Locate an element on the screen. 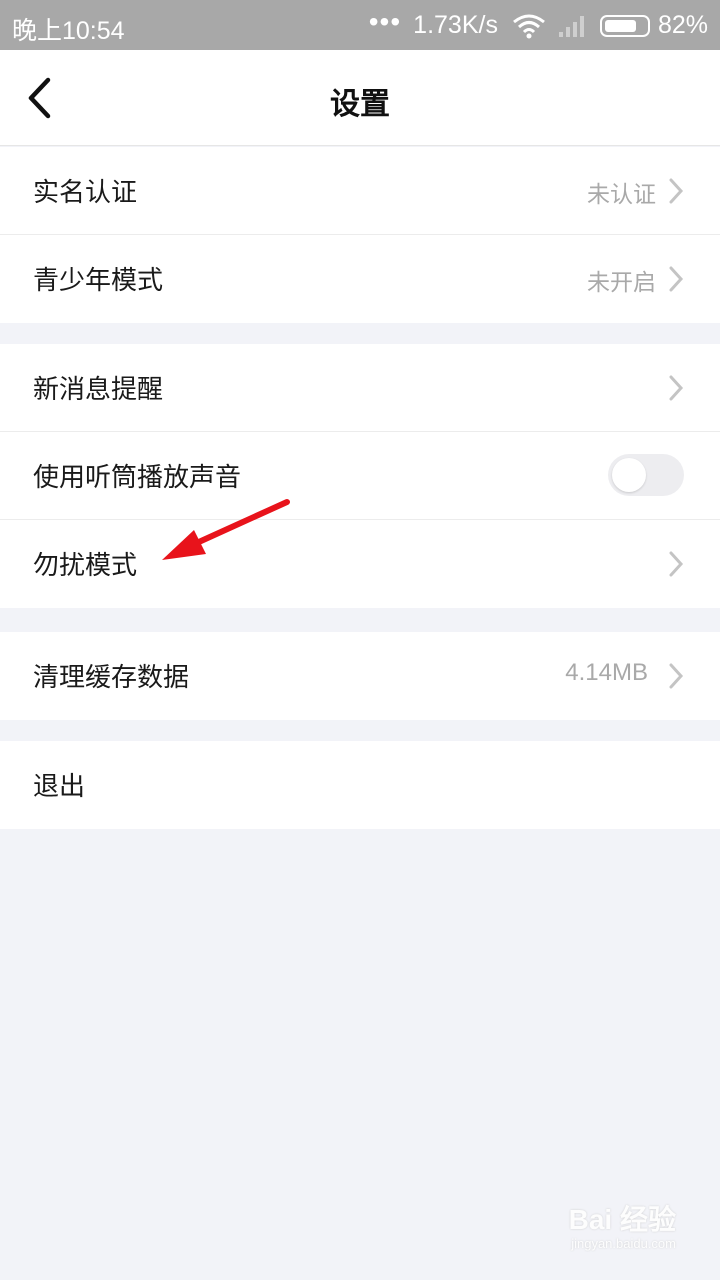 The width and height of the screenshot is (720, 1280). settings-group-account: 实名认证 未认证 青少年模式 未开启 is located at coordinates (360, 235).